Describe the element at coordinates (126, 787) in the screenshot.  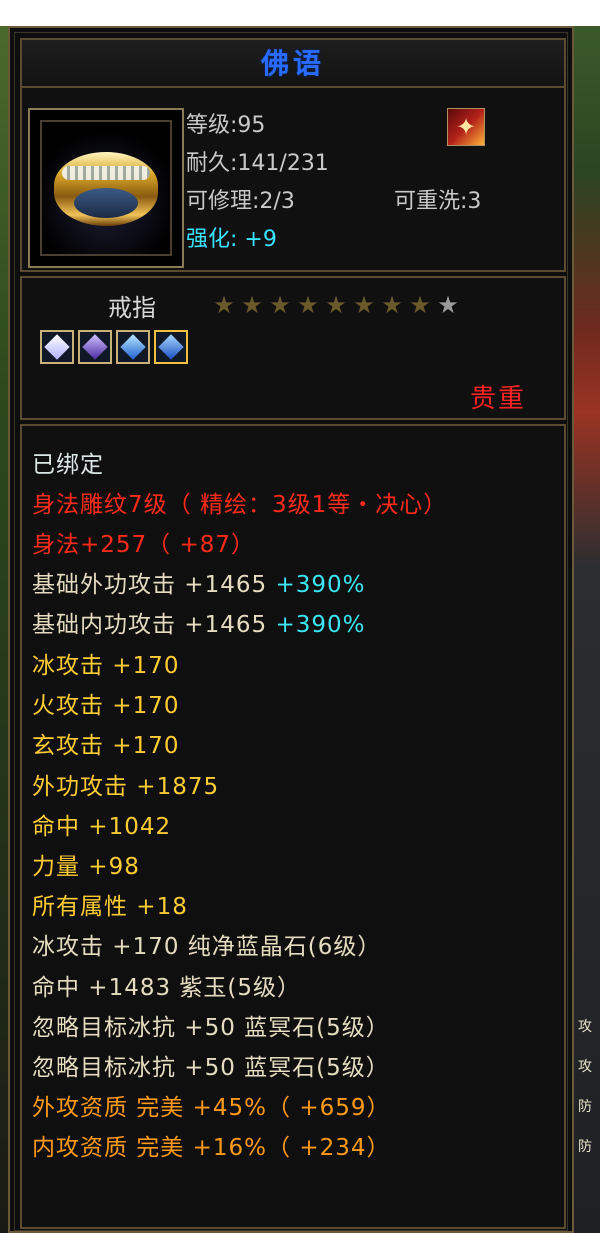
I see `ext-attack-attr: 外功攻击 +1875` at that location.